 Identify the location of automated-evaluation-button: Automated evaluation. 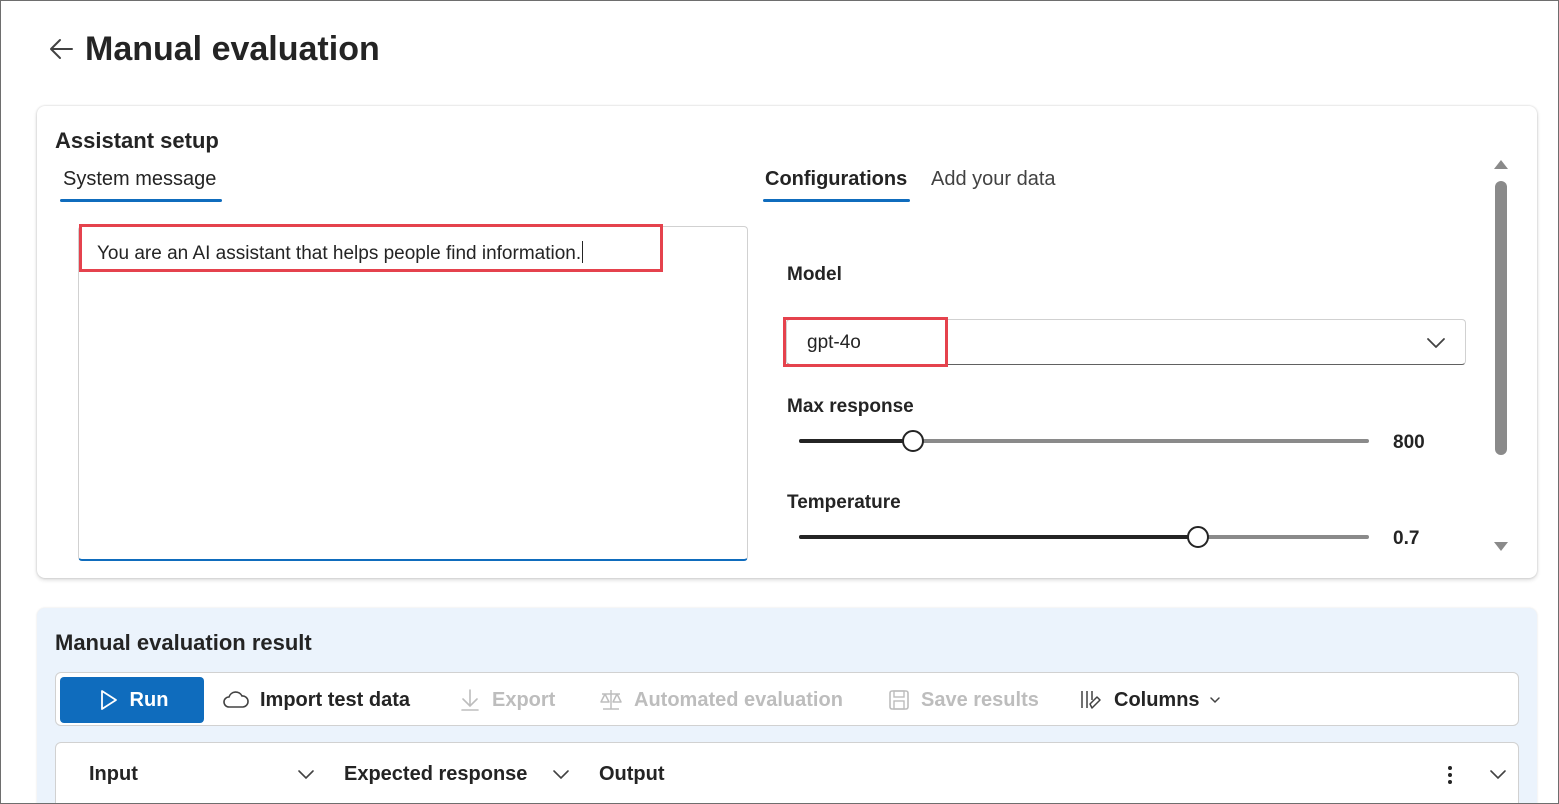
(720, 700).